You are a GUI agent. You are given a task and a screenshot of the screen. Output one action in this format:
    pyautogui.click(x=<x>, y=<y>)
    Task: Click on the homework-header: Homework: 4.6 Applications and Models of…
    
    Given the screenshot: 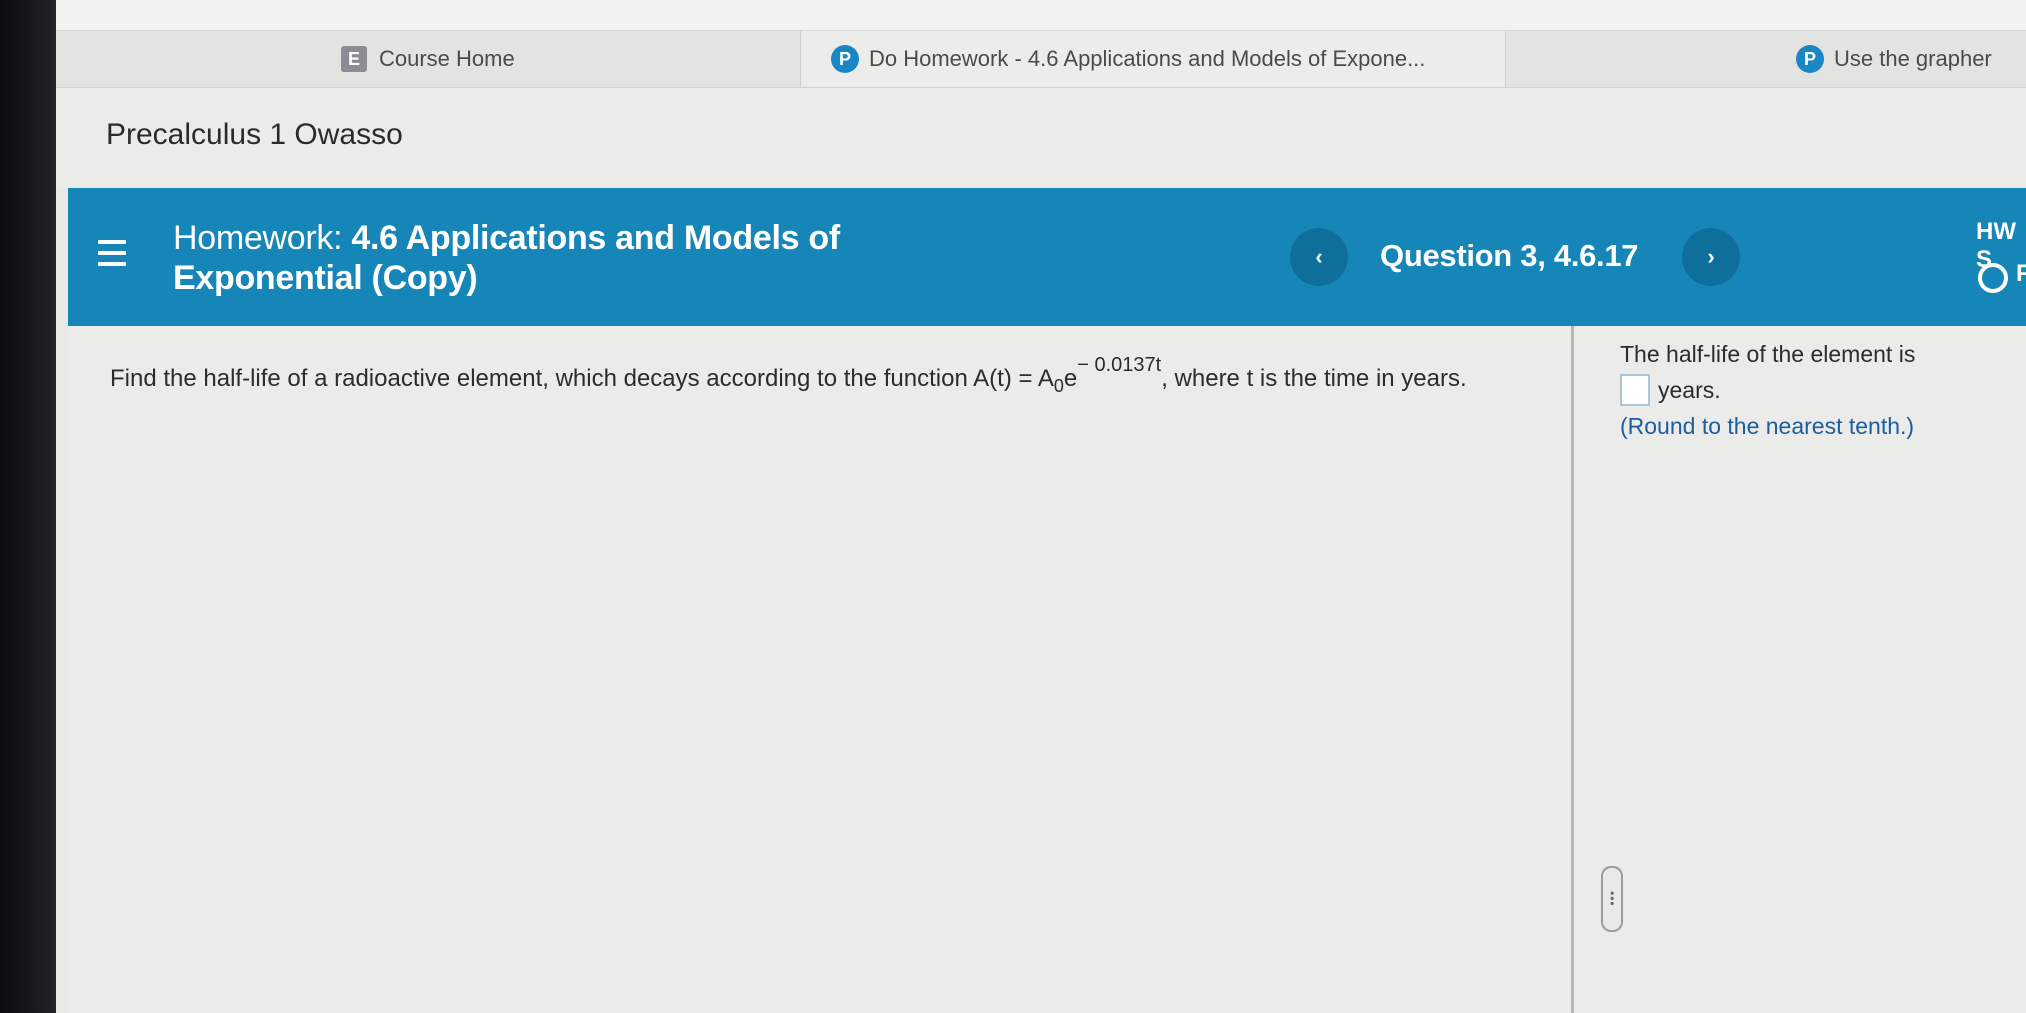 What is the action you would take?
    pyautogui.click(x=1047, y=257)
    